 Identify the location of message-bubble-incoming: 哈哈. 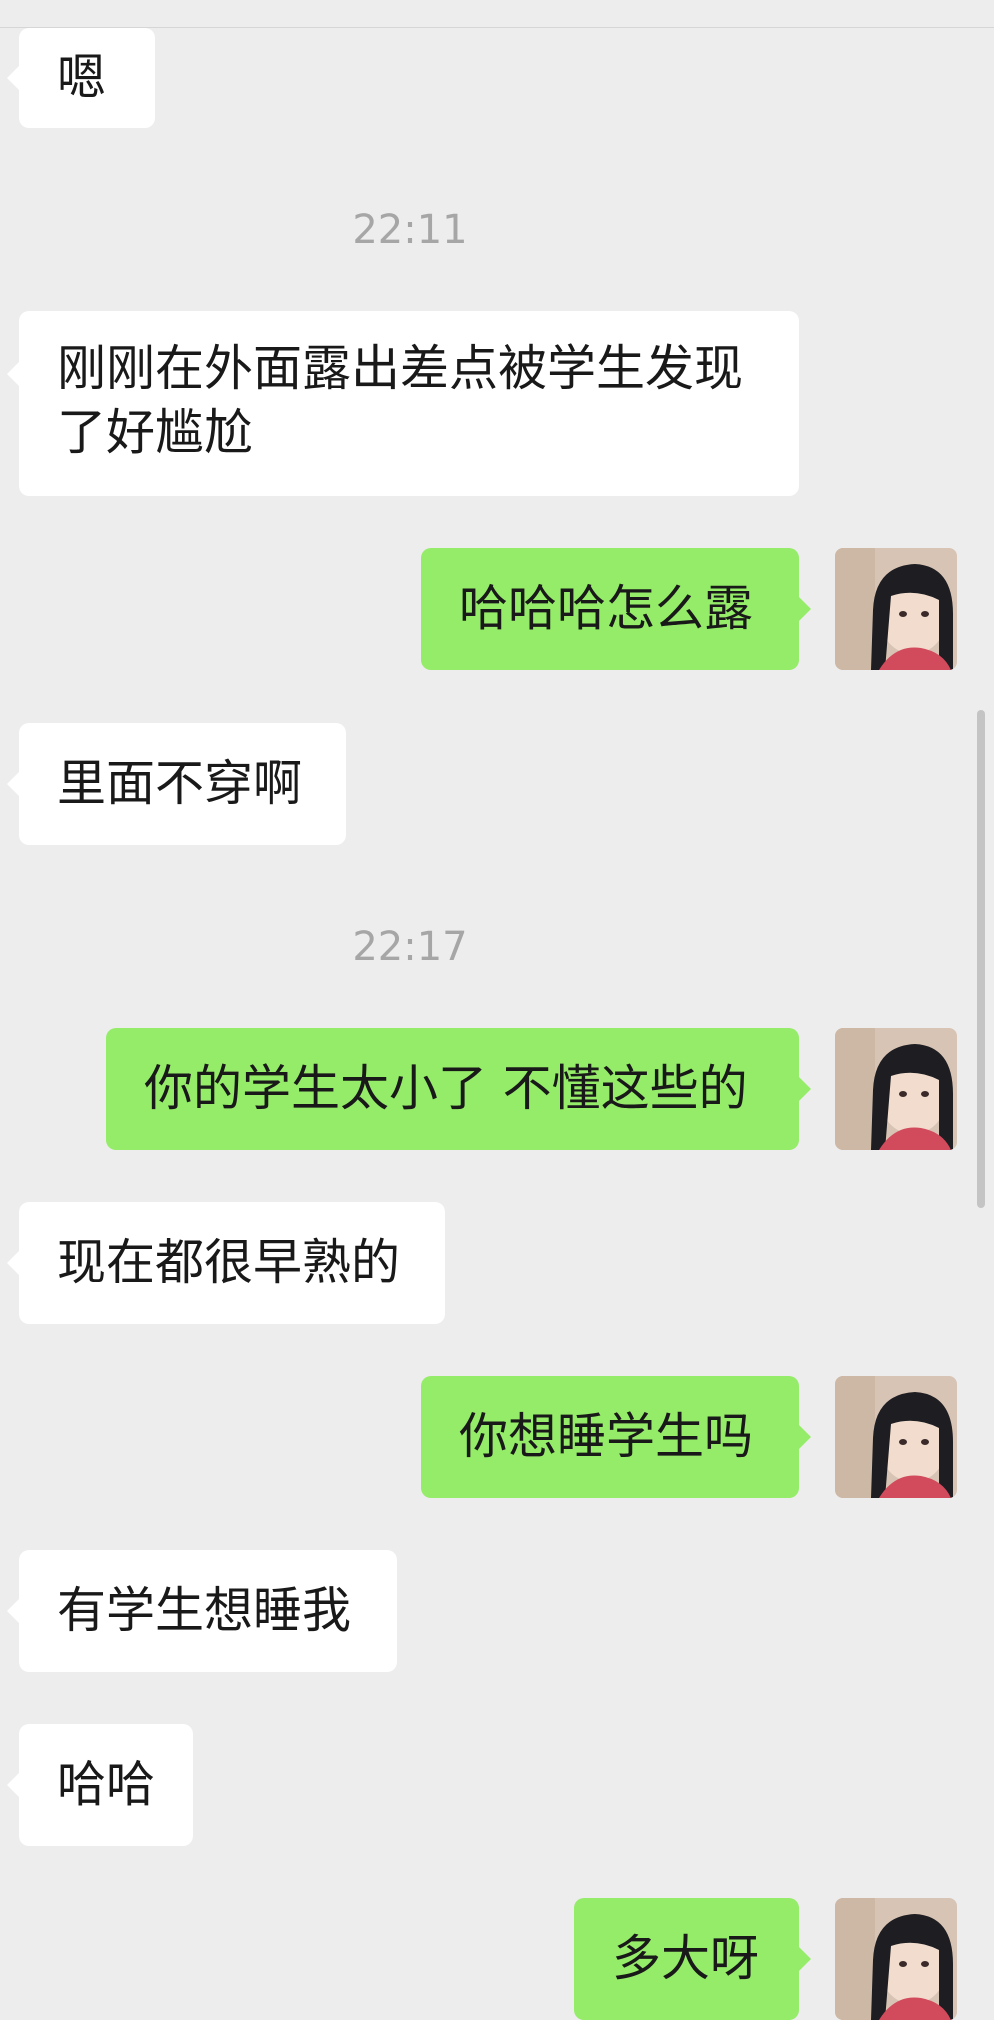
(100, 1785).